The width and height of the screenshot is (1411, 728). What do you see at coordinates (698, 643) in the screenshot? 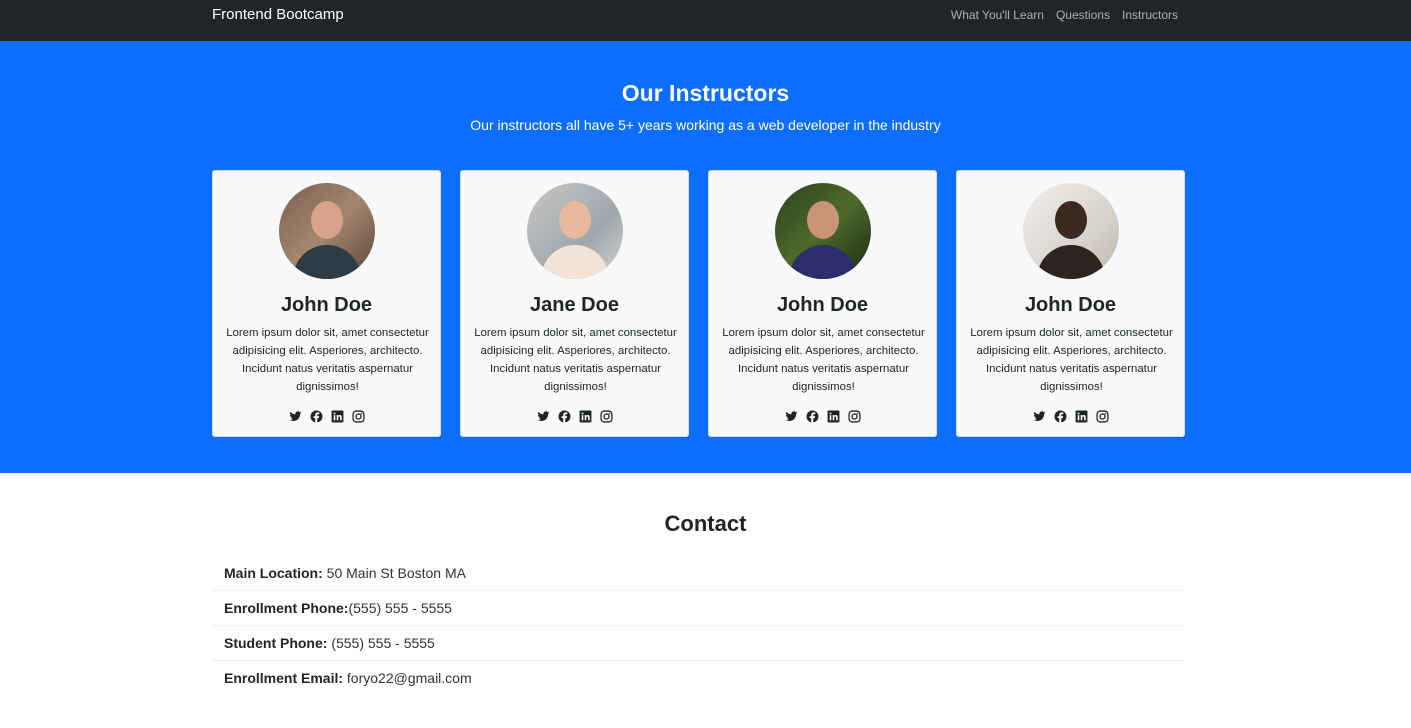
I see `contact-item-student-phone: Student Phone: (555) 555 - 5555` at bounding box center [698, 643].